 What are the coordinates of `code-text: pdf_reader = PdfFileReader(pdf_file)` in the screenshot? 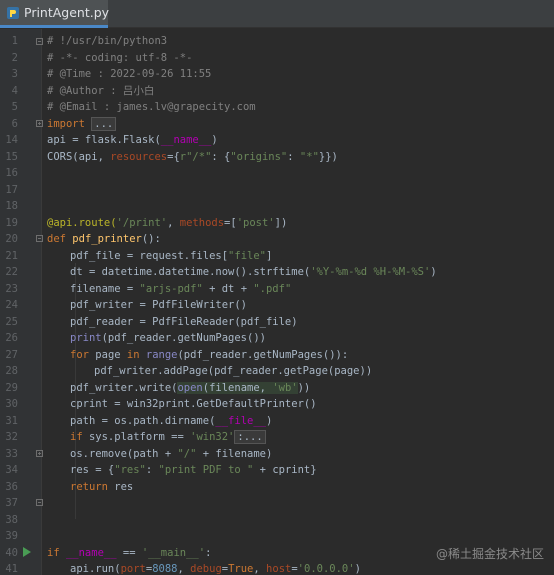 It's located at (184, 321).